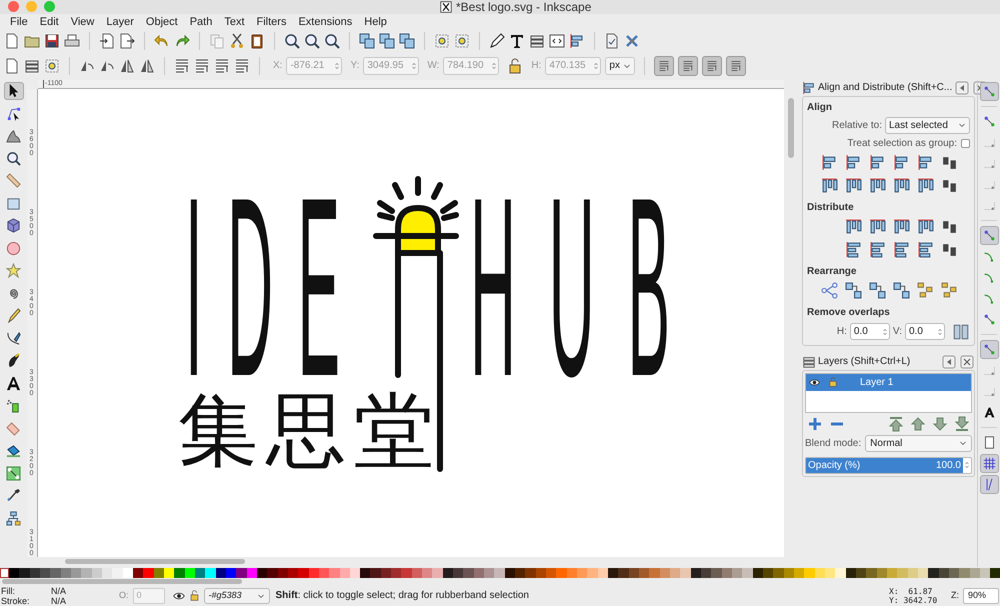 Image resolution: width=1000 pixels, height=606 pixels. Describe the element at coordinates (59, 601) in the screenshot. I see `stroke-value: N/A` at that location.